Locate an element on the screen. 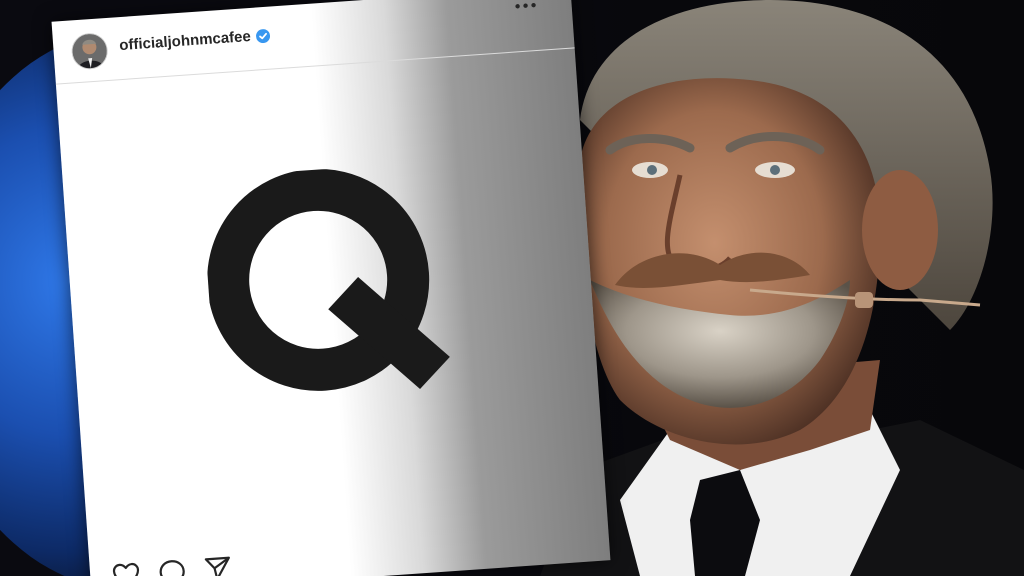  avatar-image is located at coordinates (89, 51).